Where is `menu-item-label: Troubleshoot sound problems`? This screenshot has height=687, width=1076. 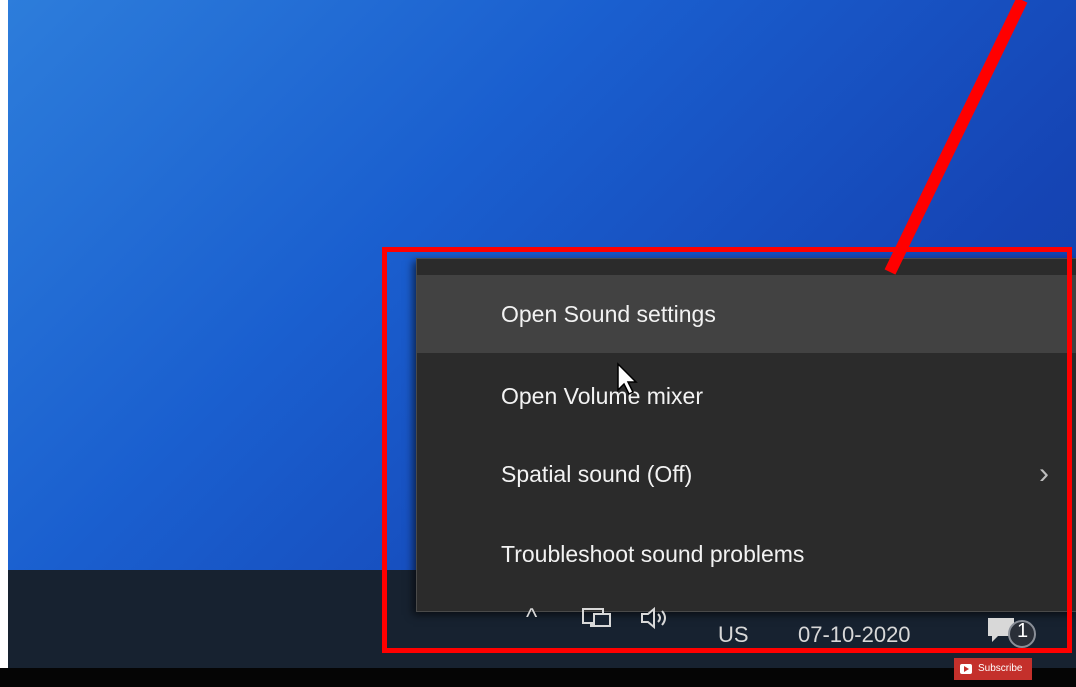
menu-item-label: Troubleshoot sound problems is located at coordinates (653, 554).